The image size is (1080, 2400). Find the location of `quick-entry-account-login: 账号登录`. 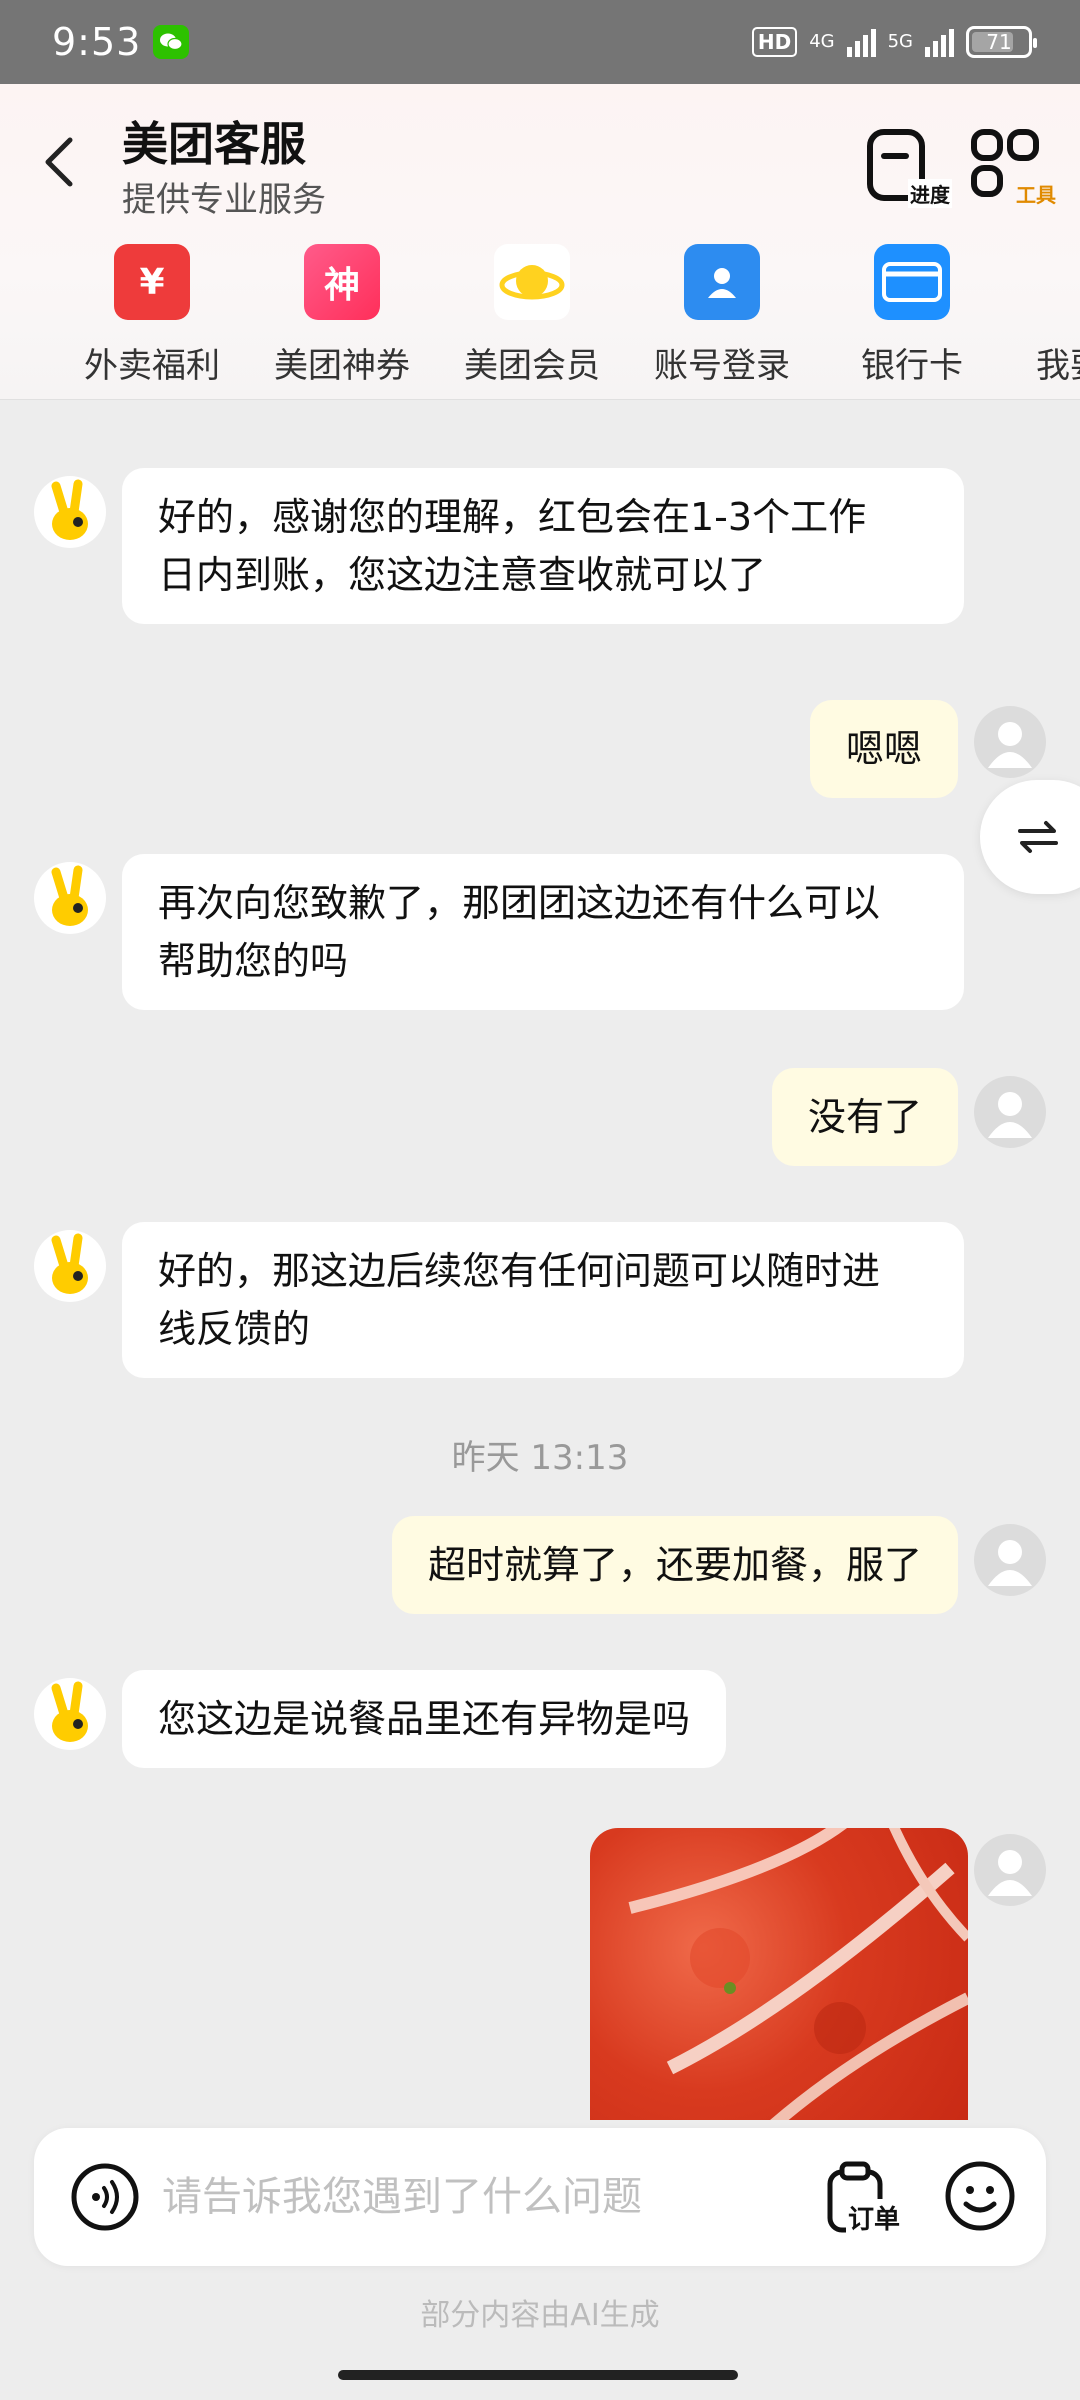

quick-entry-account-login: 账号登录 is located at coordinates (722, 314).